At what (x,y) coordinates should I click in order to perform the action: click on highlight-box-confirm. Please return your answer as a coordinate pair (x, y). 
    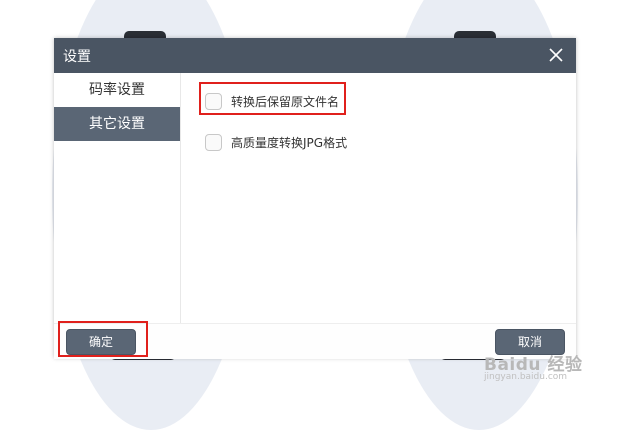
    Looking at the image, I should click on (103, 339).